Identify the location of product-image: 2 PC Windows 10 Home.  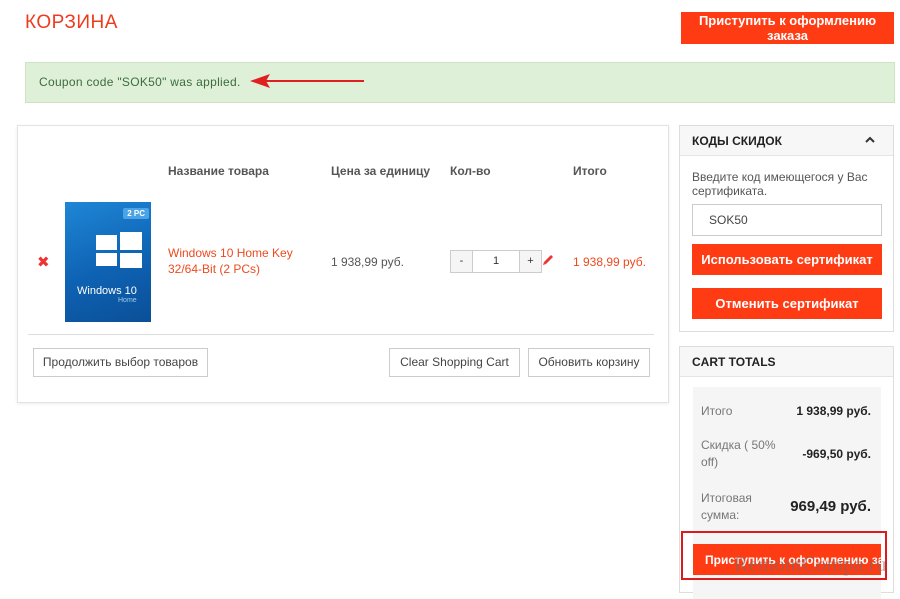
(108, 262).